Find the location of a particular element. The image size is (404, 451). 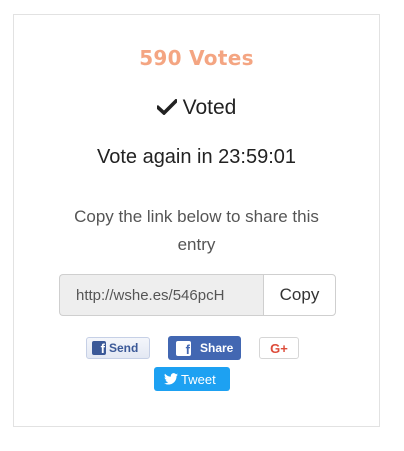

social-buttons: f Send f Share G+ is located at coordinates (196, 348).